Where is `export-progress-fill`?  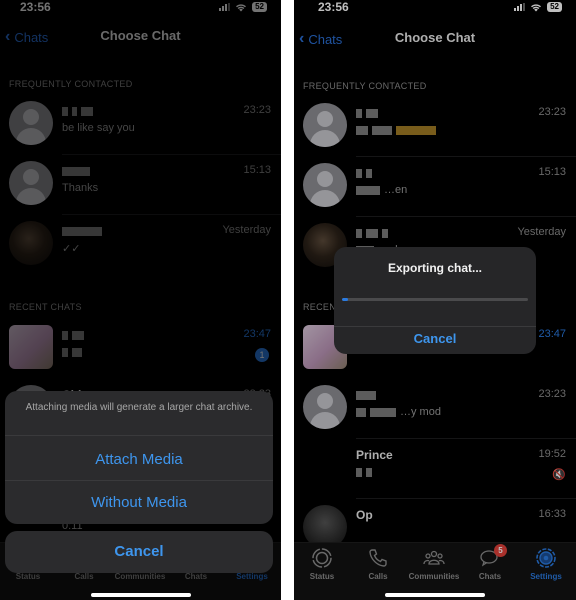 export-progress-fill is located at coordinates (345, 299).